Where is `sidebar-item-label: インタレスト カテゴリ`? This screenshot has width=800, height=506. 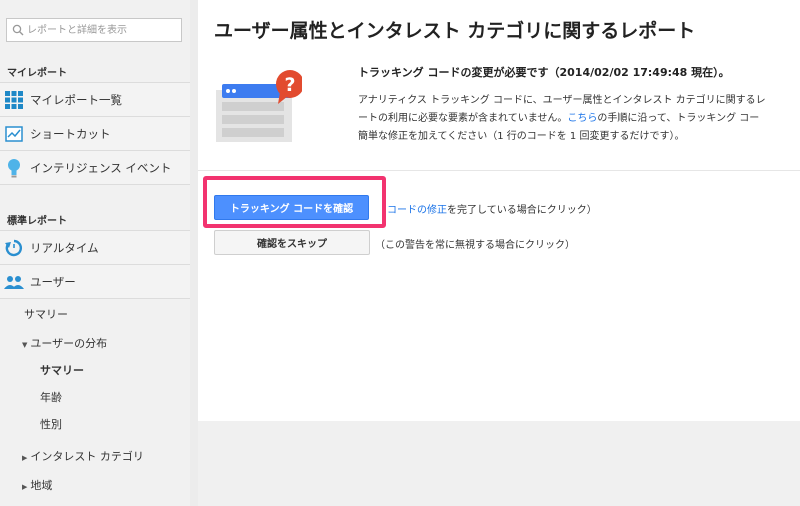 sidebar-item-label: インタレスト カテゴリ is located at coordinates (87, 456).